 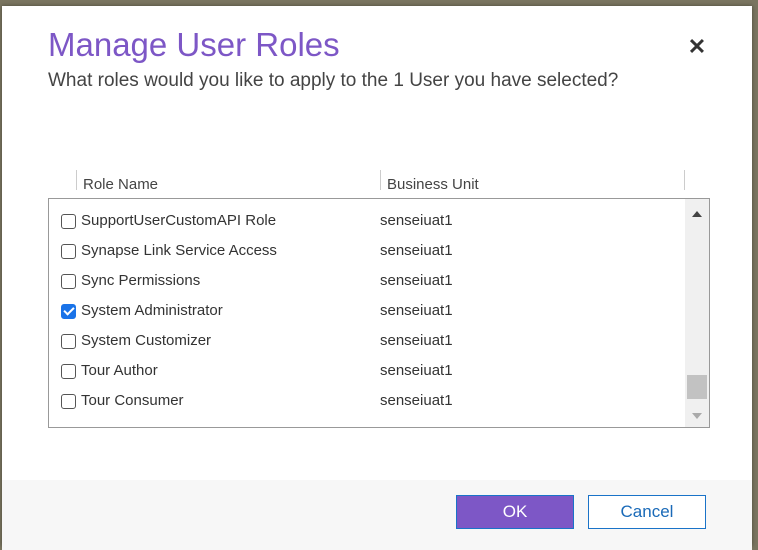 I want to click on role-name: Tour Author, so click(x=119, y=370).